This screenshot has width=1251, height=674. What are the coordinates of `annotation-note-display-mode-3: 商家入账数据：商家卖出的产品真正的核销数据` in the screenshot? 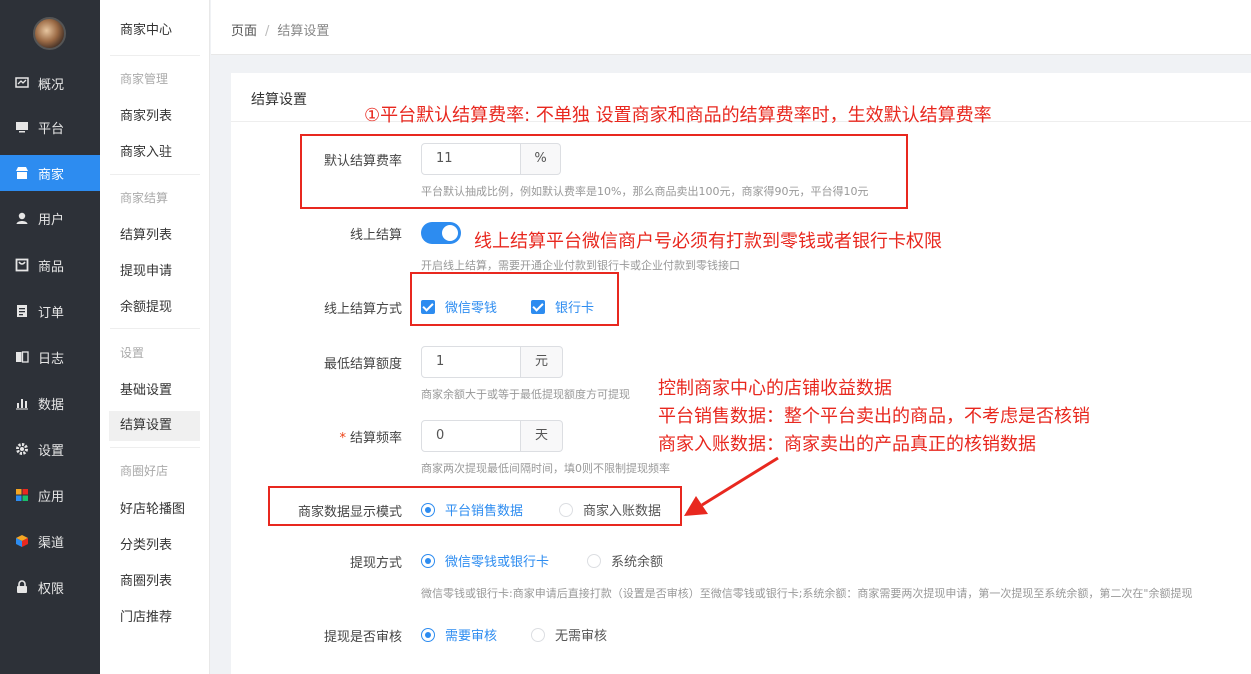 It's located at (847, 444).